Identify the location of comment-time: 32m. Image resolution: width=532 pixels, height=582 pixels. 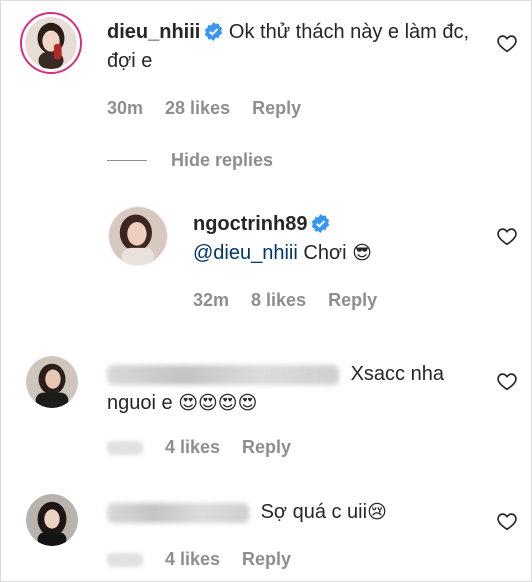
(211, 300).